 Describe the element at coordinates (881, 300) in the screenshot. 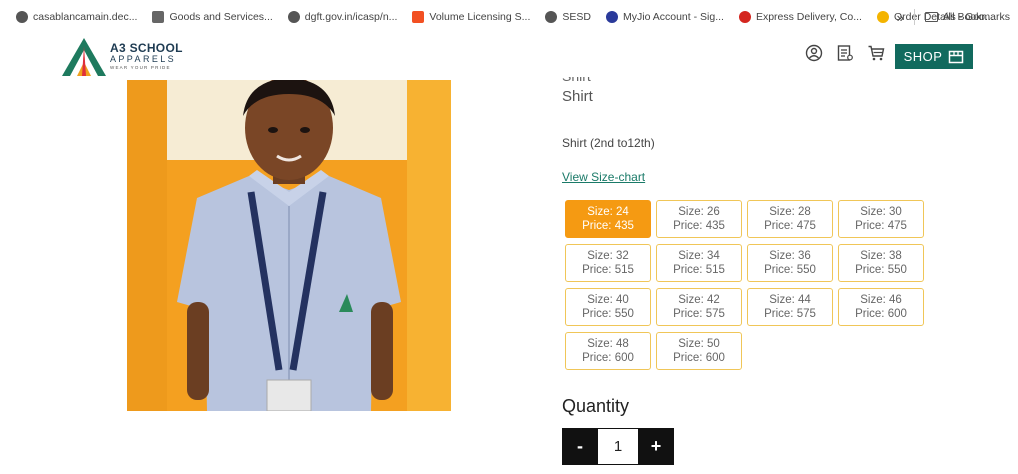

I see `size-label: Size: 46` at that location.